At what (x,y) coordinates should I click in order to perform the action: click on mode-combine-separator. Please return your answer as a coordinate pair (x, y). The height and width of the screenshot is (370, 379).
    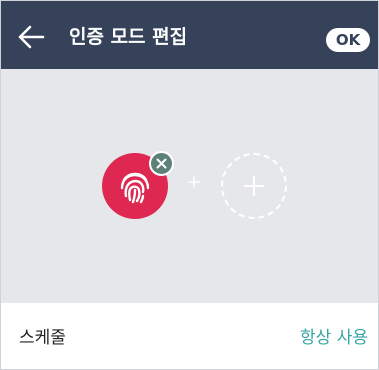
    Looking at the image, I should click on (194, 182).